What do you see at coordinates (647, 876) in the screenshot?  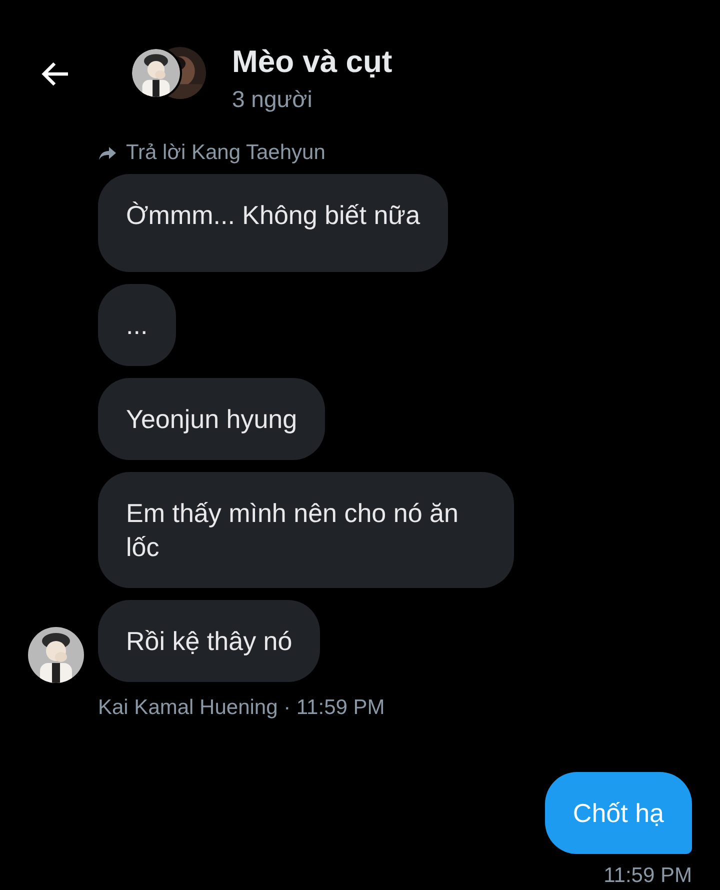 I see `timestamp: 11:59 PM` at bounding box center [647, 876].